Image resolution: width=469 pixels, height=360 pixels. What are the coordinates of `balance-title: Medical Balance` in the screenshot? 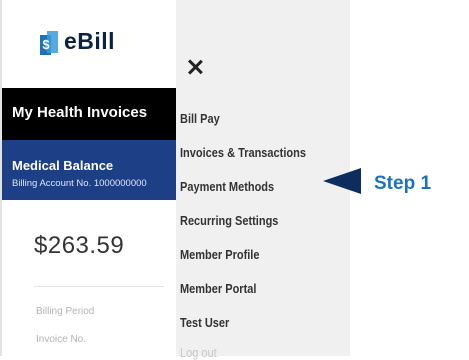 It's located at (63, 165).